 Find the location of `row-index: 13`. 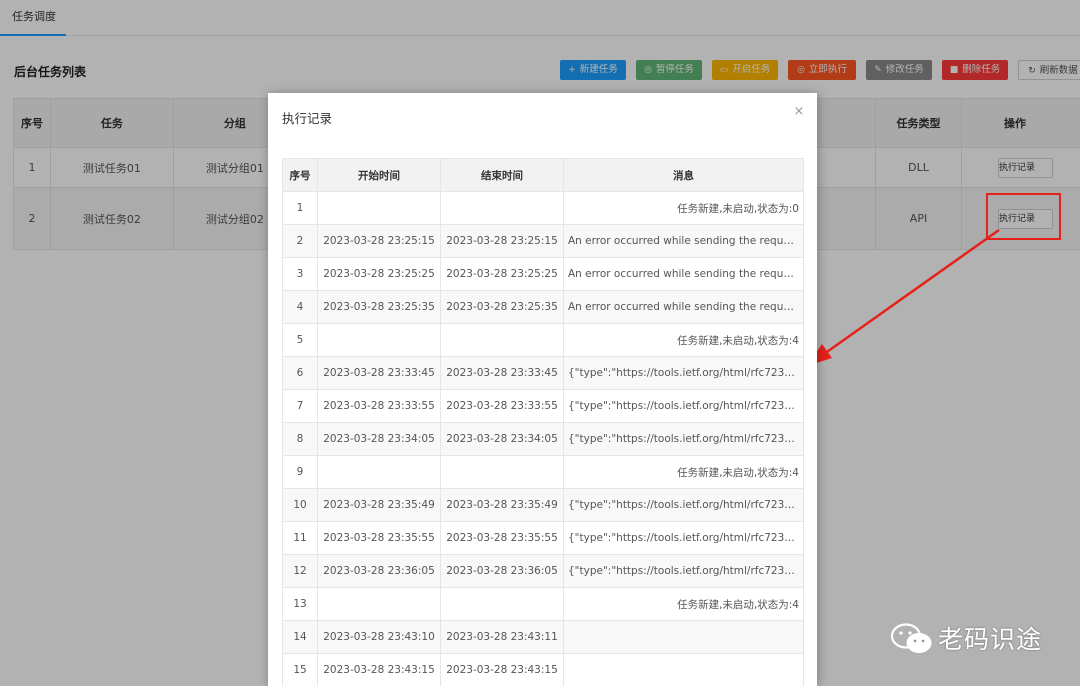

row-index: 13 is located at coordinates (300, 604).